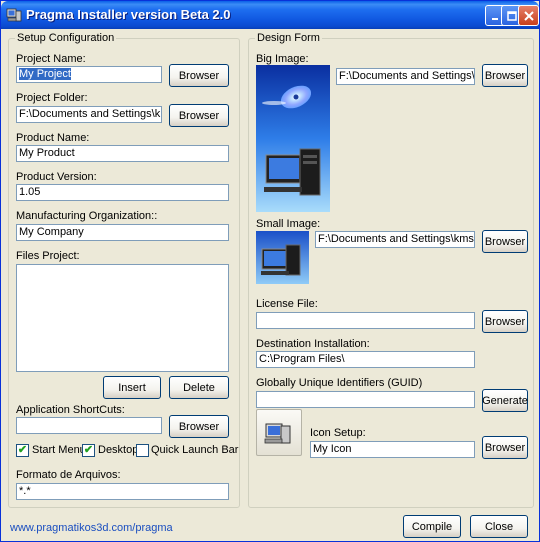 The width and height of the screenshot is (540, 542). I want to click on title-bar: Pragma Installer version Beta 2.0, so click(270, 15).